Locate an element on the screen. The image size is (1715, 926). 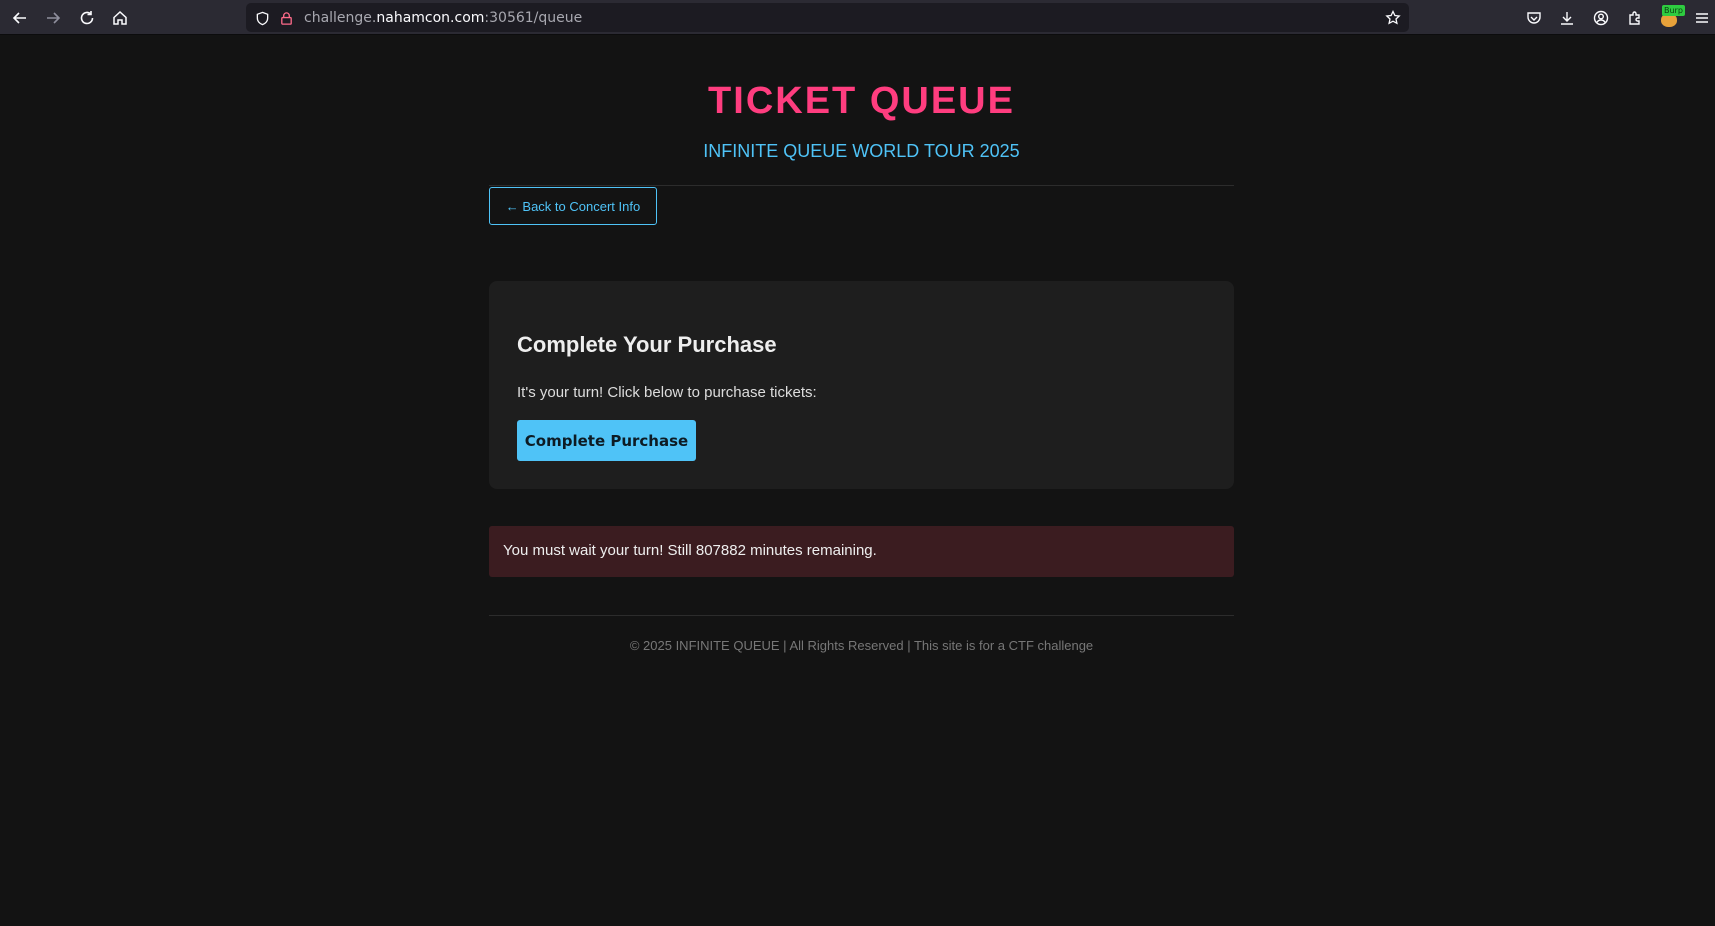
account-icon is located at coordinates (1601, 18).